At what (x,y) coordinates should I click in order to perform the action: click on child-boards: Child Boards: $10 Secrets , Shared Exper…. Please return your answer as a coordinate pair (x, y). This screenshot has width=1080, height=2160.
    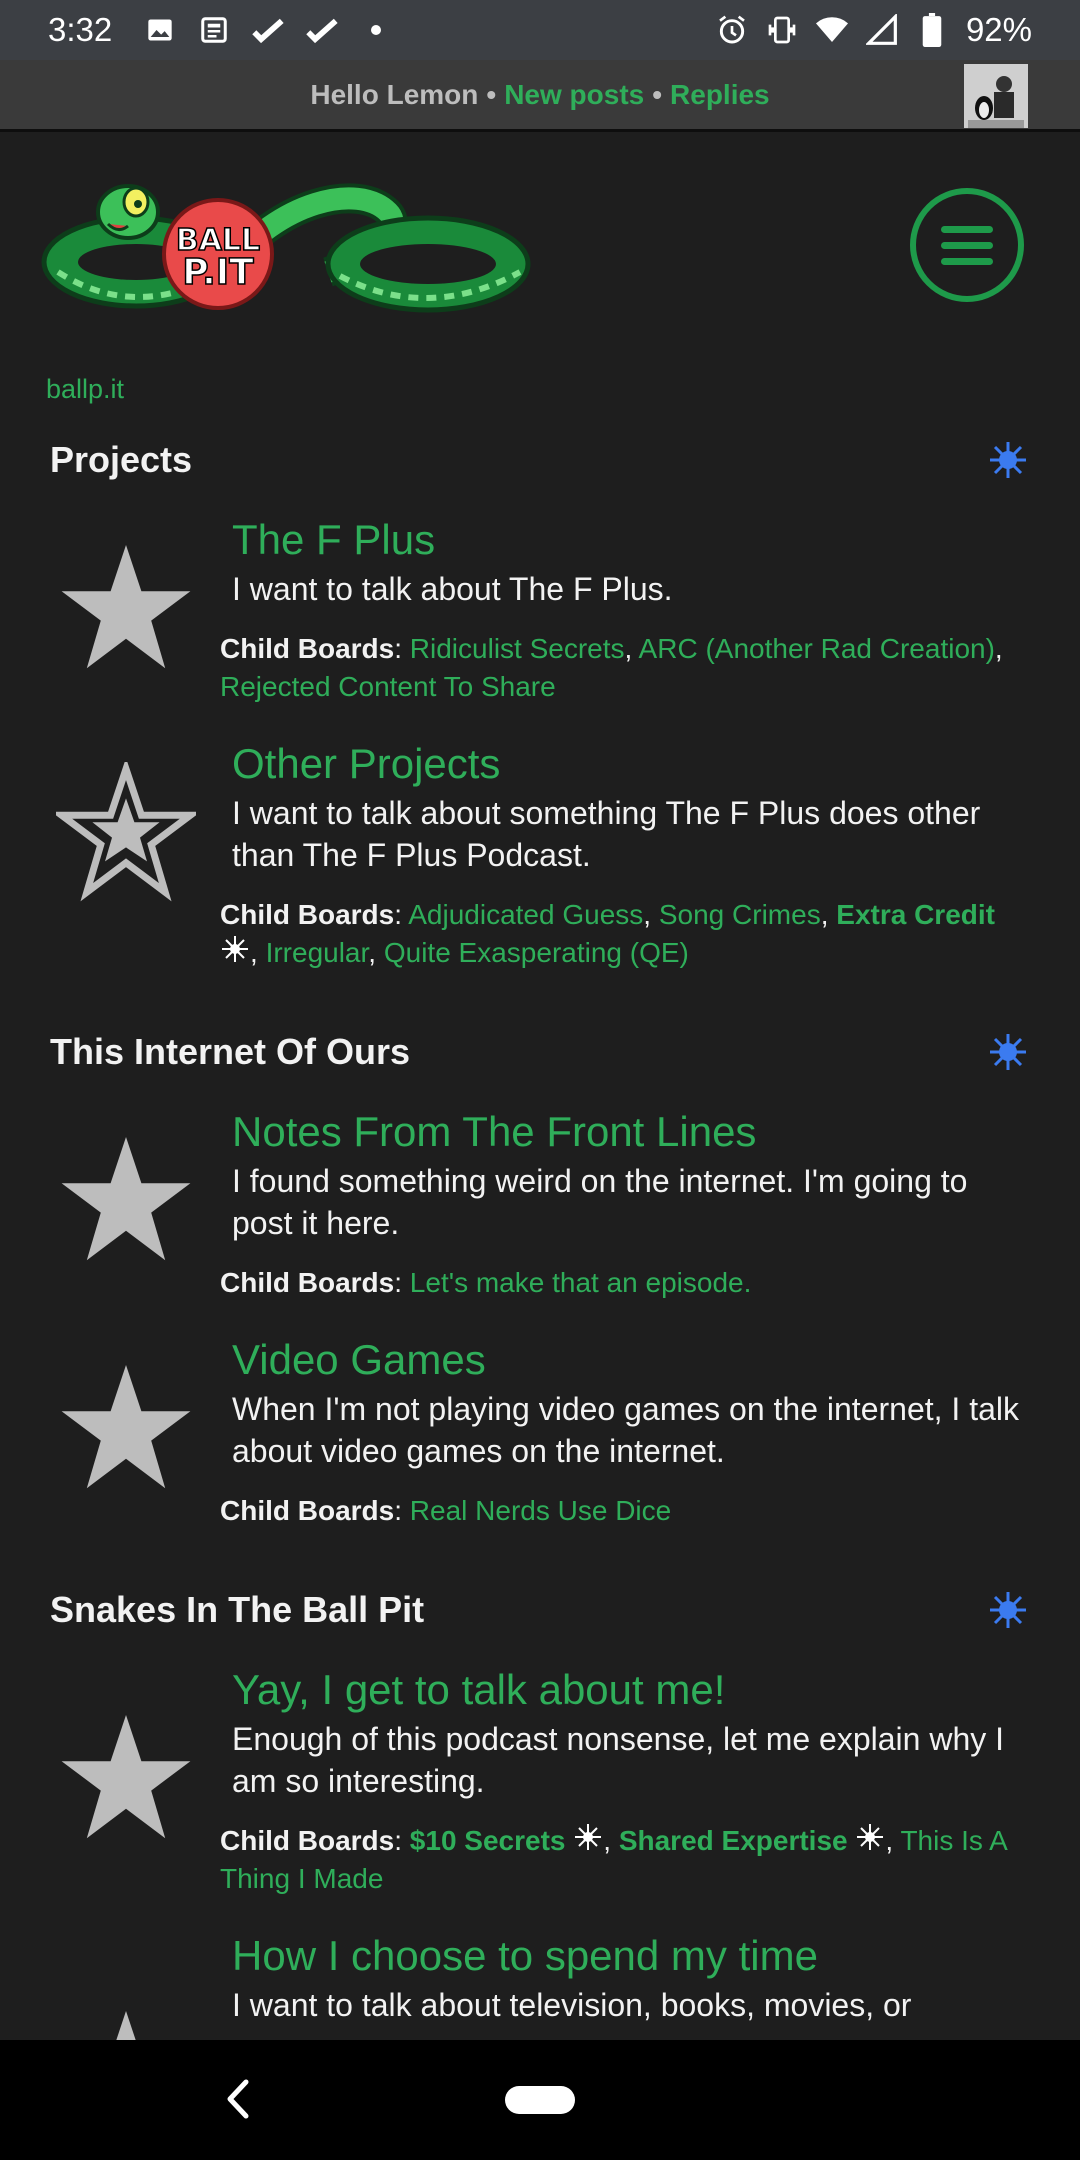
    Looking at the image, I should click on (625, 1860).